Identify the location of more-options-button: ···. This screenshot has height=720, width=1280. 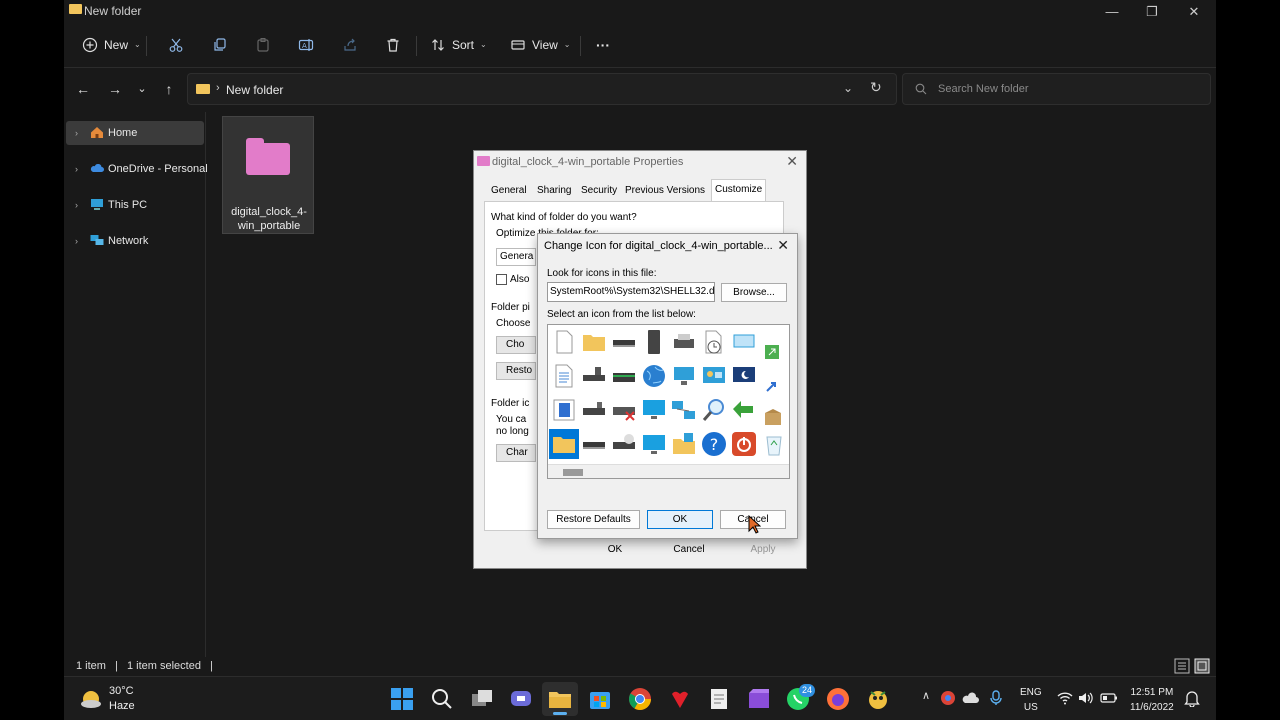
(603, 45).